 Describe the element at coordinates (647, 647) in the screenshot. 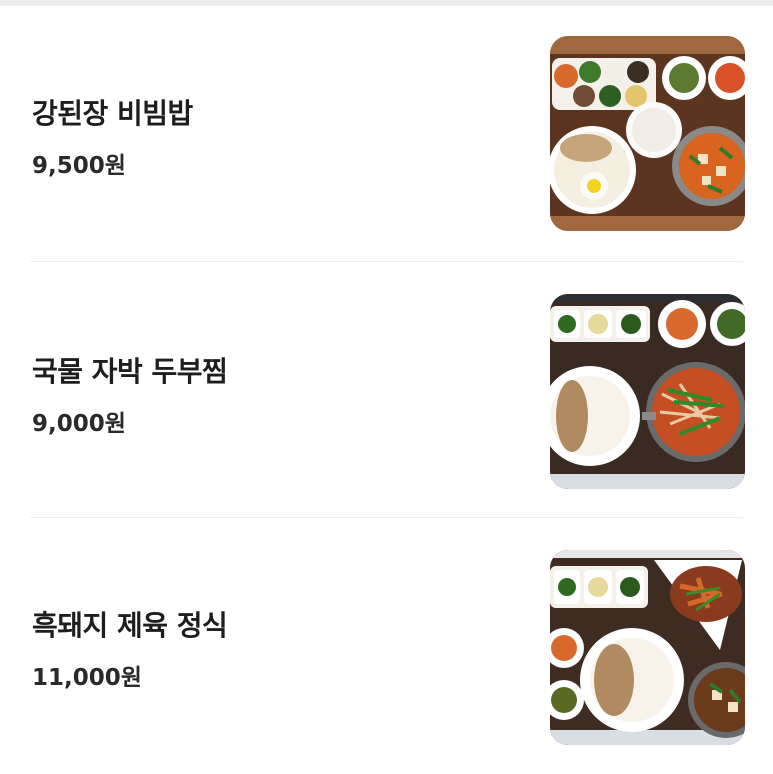

I see `pork-set-photo` at that location.